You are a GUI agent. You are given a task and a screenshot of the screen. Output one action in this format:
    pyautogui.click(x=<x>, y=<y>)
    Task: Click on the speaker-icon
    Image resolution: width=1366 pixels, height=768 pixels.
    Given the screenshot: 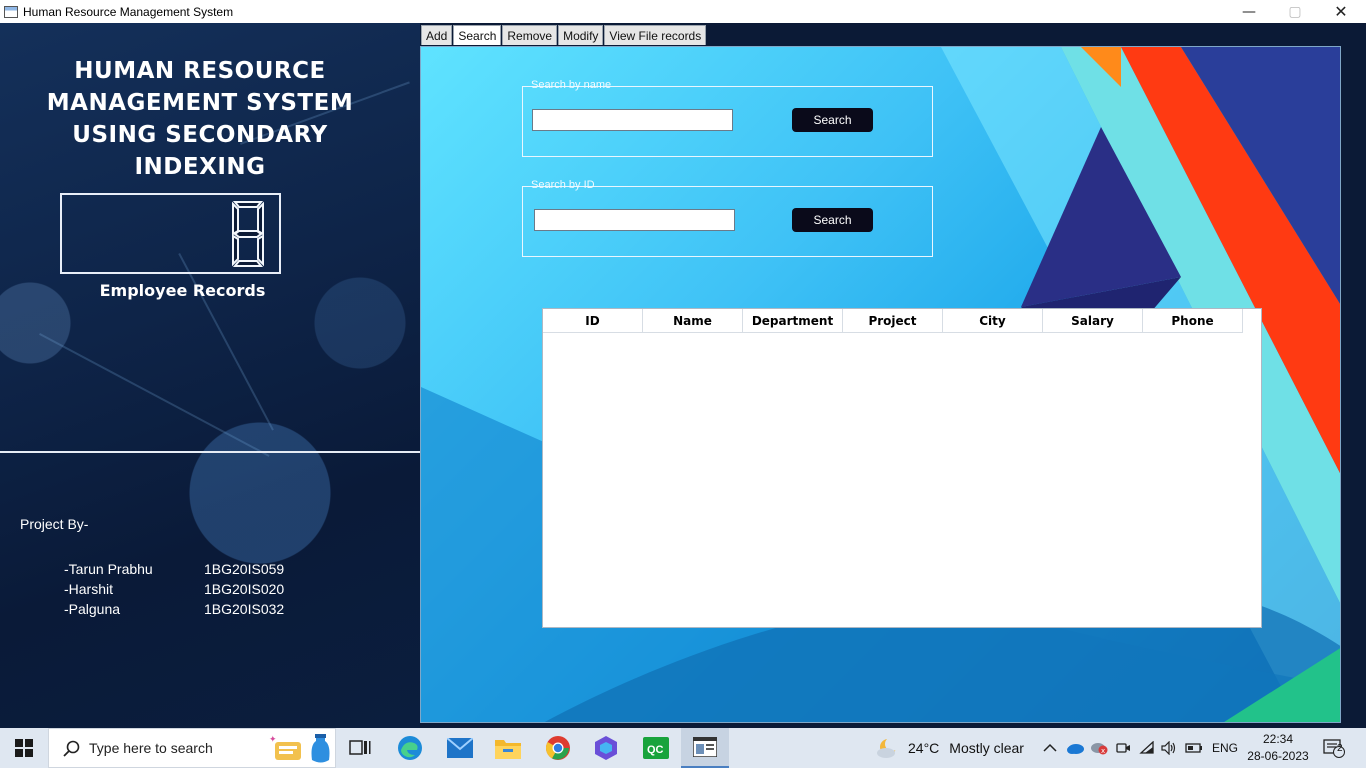 What is the action you would take?
    pyautogui.click(x=1168, y=748)
    